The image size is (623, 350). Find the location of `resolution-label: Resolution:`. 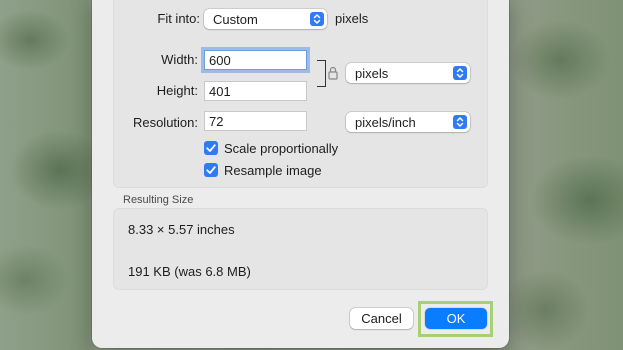

resolution-label: Resolution: is located at coordinates (165, 122).